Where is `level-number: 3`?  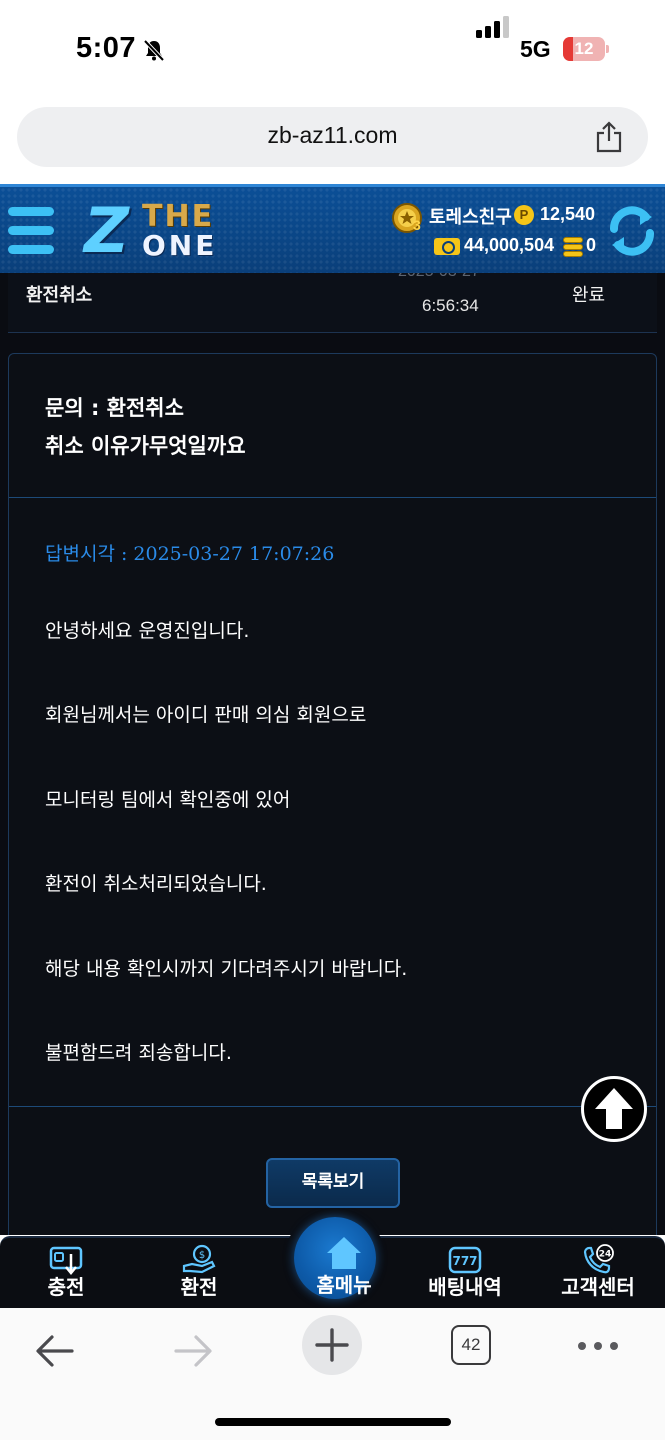
level-number: 3 is located at coordinates (417, 225).